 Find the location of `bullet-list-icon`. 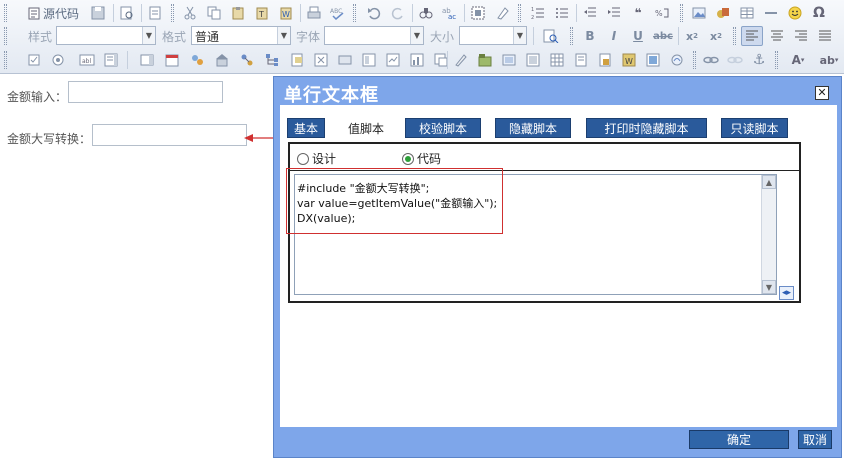

bullet-list-icon is located at coordinates (562, 13).